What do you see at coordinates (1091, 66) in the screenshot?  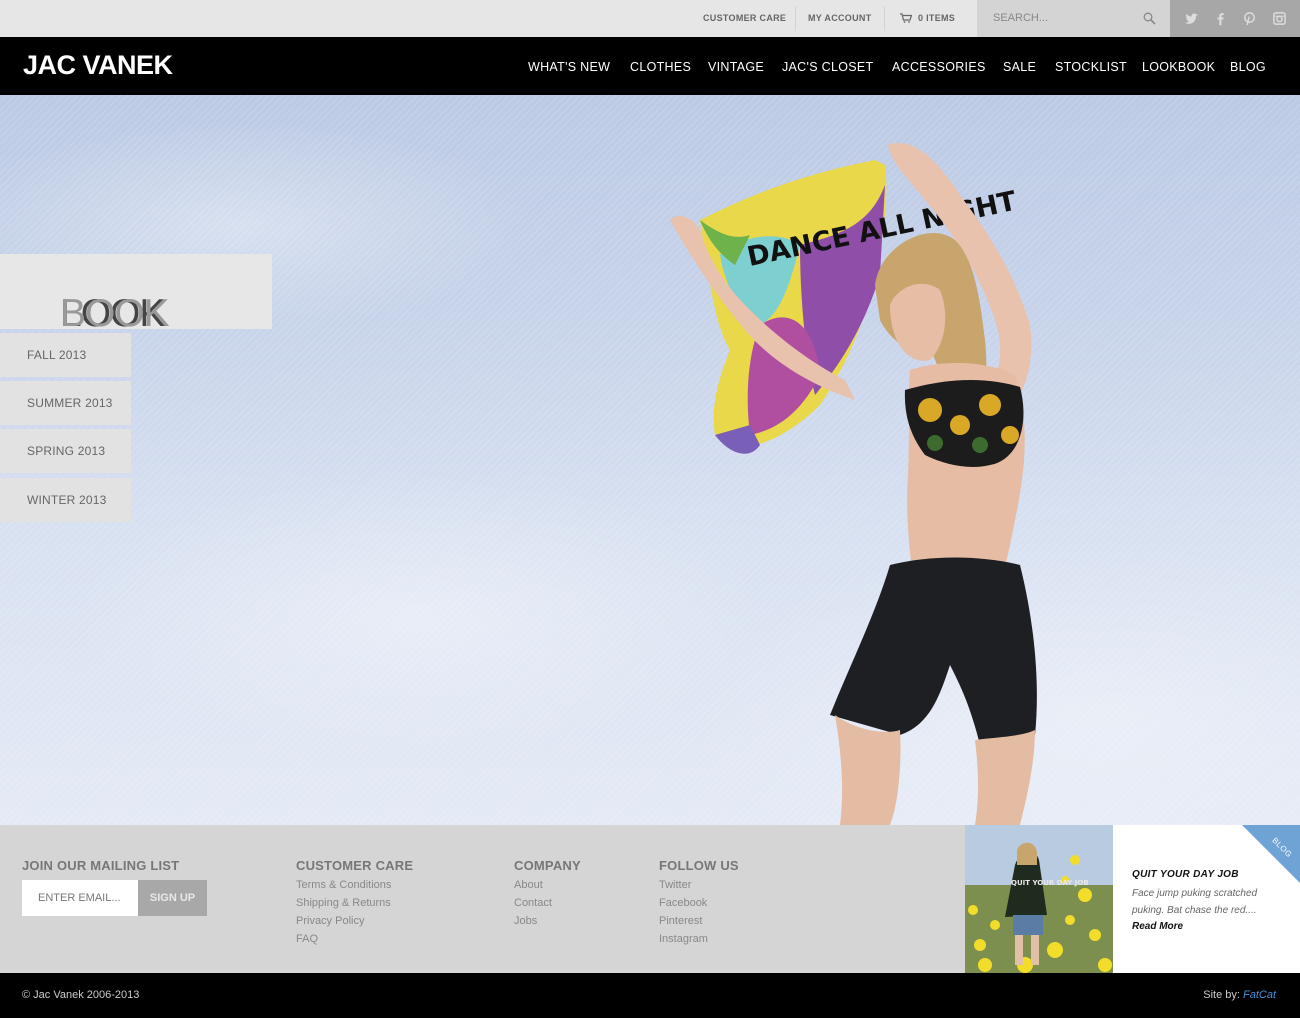 I see `nav-stocklist: STOCKLIST` at bounding box center [1091, 66].